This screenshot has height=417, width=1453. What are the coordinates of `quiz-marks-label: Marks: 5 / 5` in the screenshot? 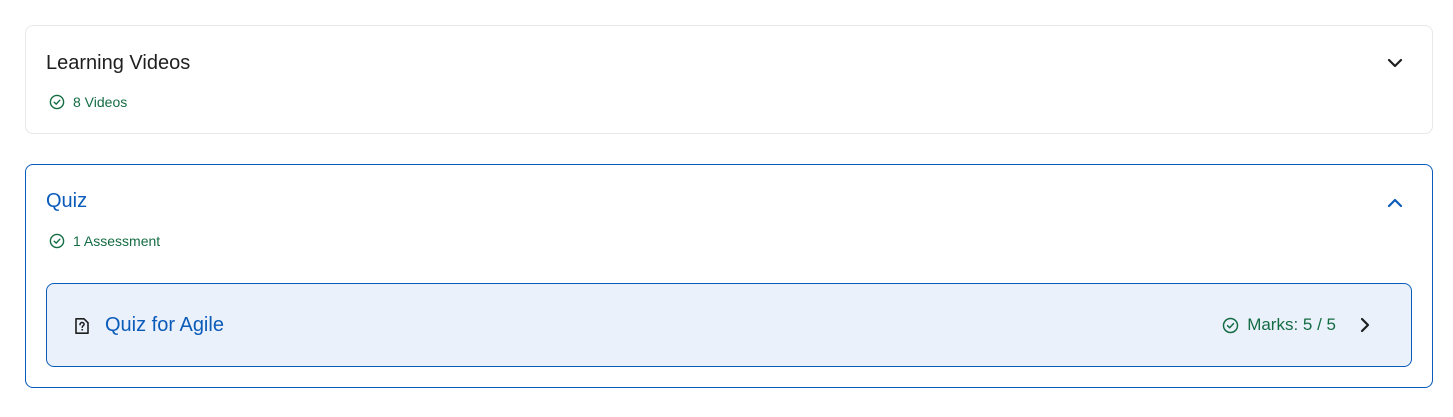 It's located at (1291, 324).